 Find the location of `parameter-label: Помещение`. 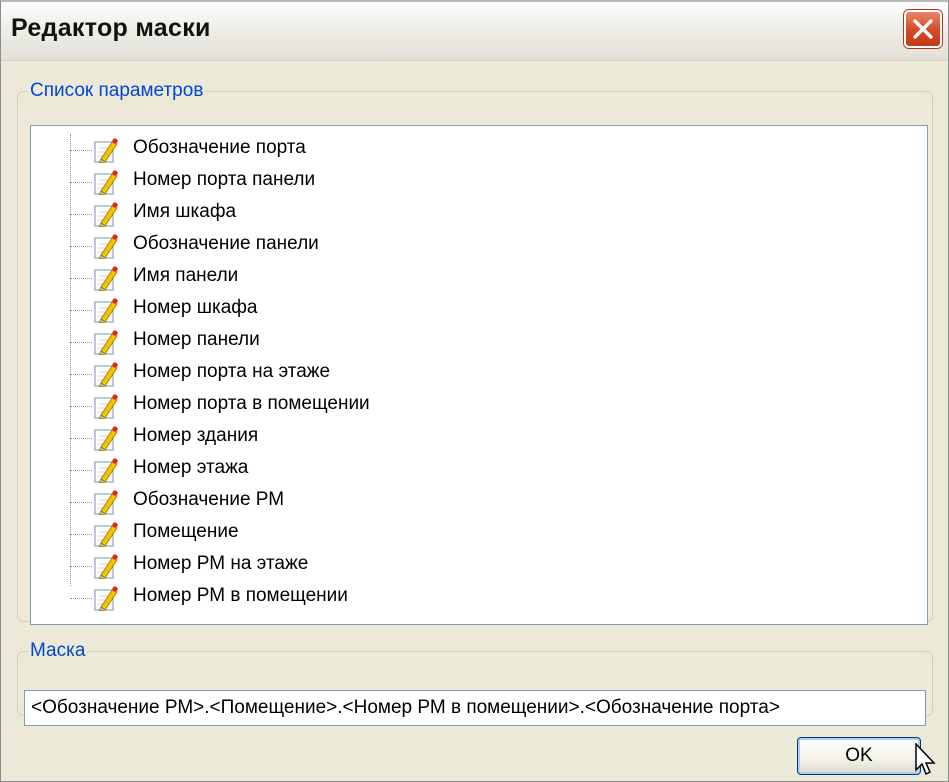

parameter-label: Помещение is located at coordinates (186, 531).